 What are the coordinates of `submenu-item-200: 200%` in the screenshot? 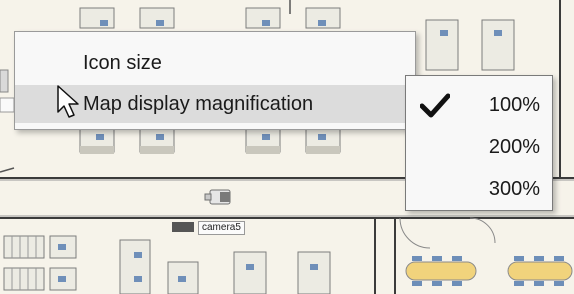 It's located at (479, 147).